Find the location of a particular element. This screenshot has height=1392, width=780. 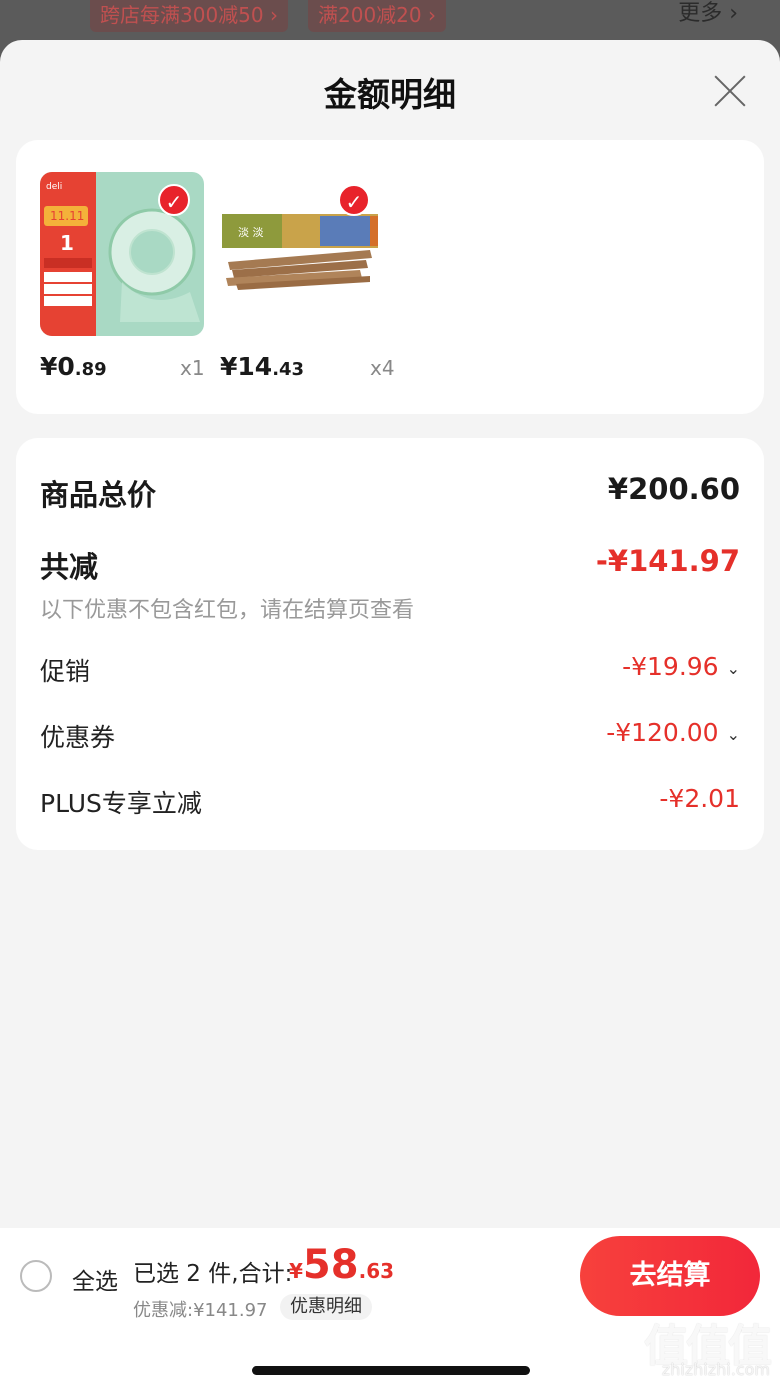

product-price: ¥14.43 is located at coordinates (262, 366).